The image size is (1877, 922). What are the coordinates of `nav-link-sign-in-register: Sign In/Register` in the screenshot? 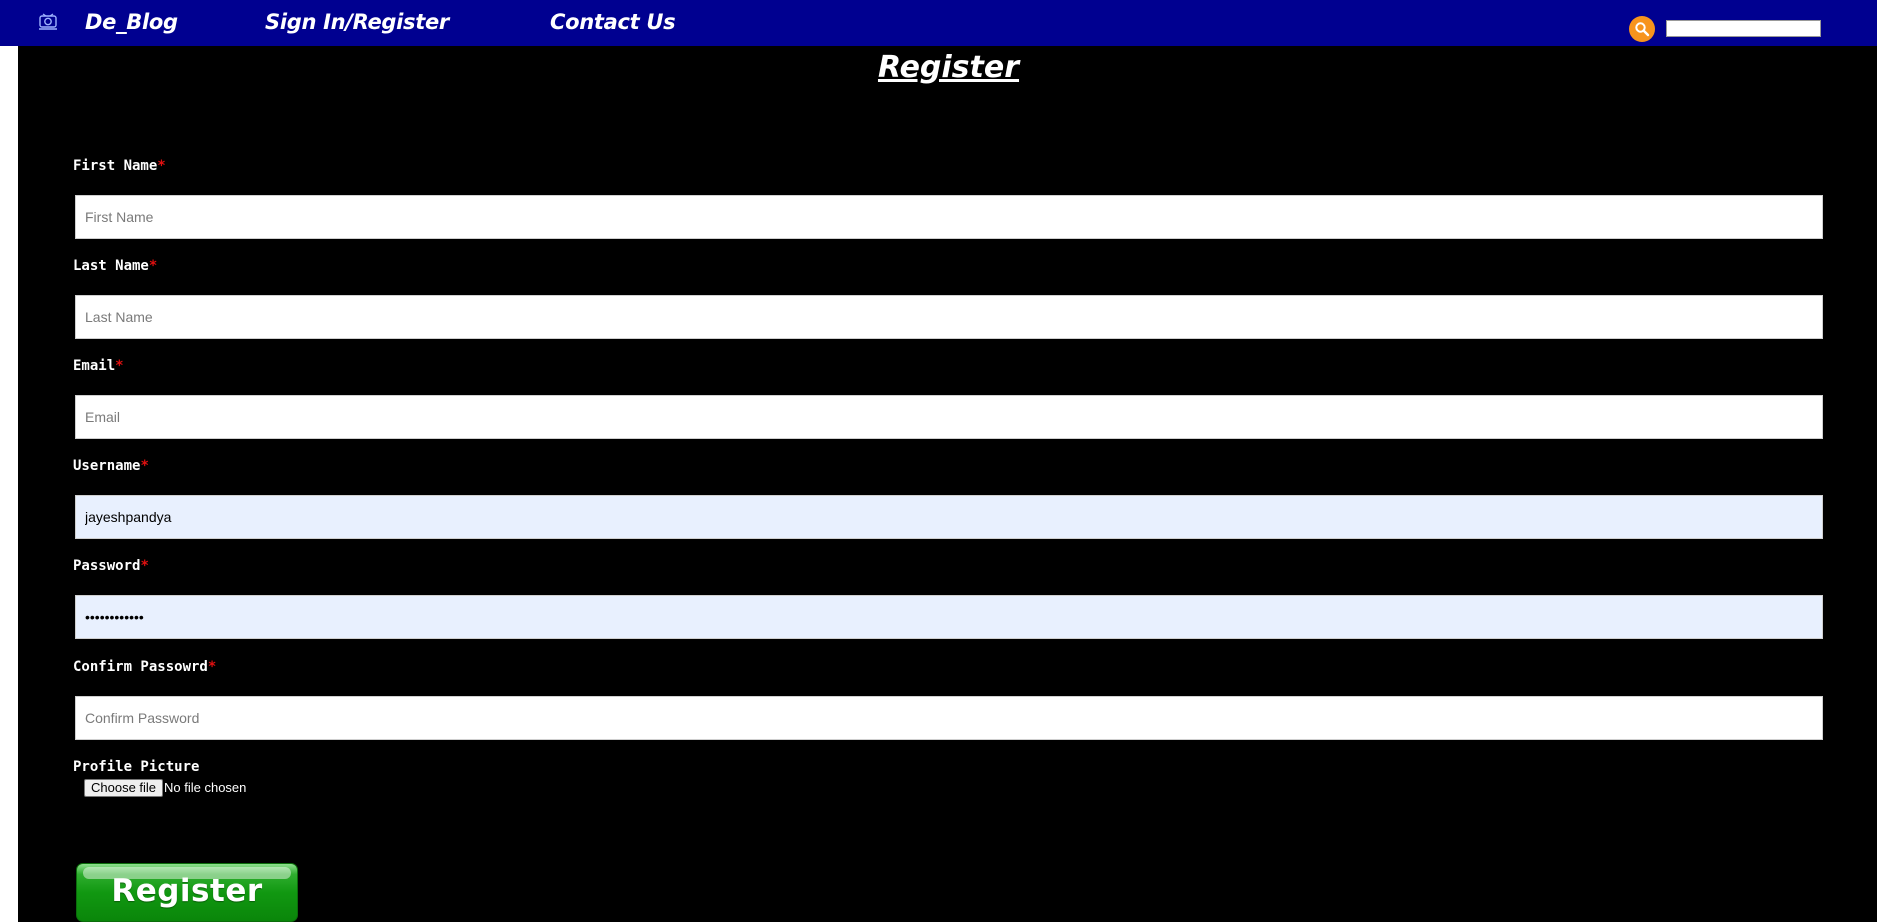 It's located at (357, 22).